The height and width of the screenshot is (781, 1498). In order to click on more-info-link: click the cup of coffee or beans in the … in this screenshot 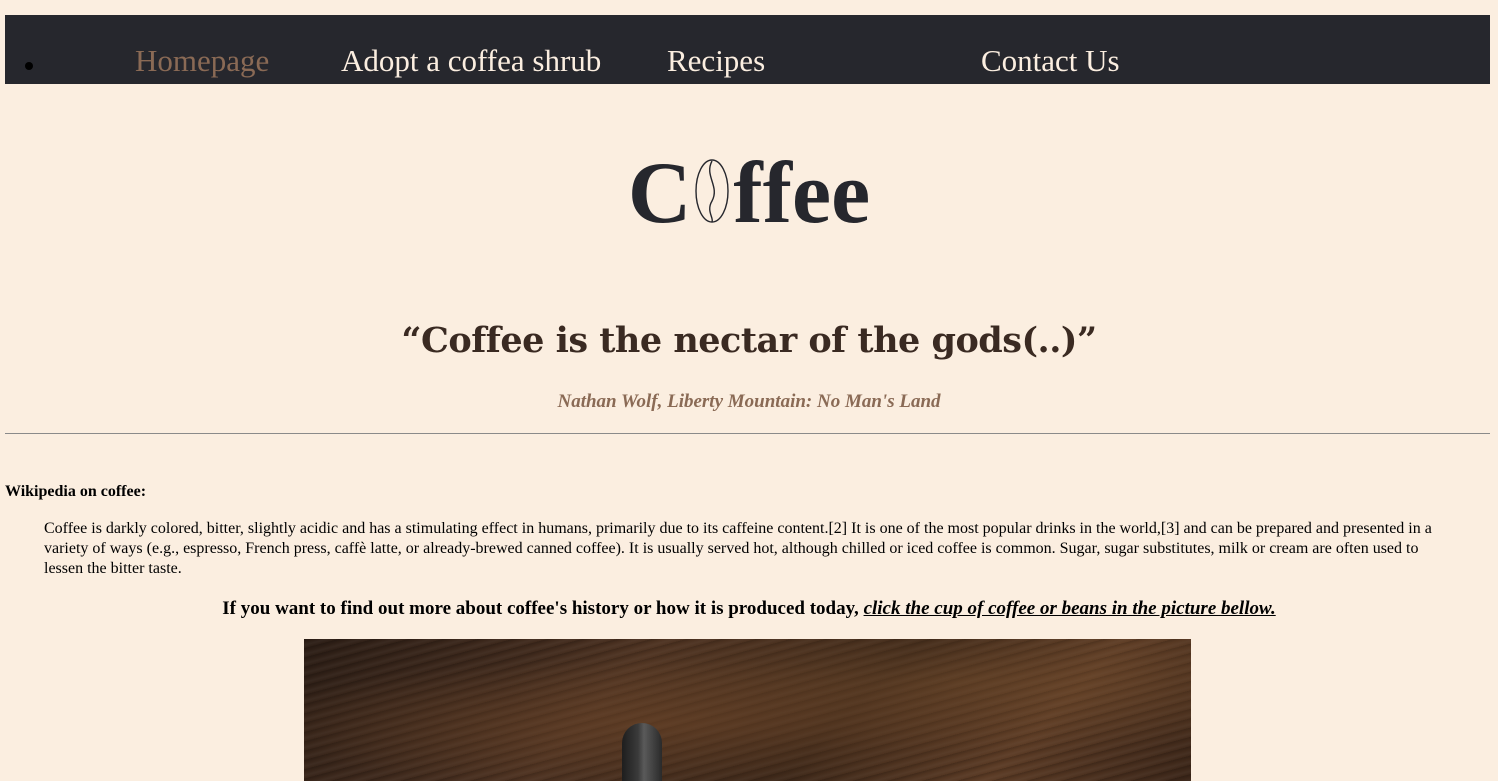, I will do `click(1070, 608)`.